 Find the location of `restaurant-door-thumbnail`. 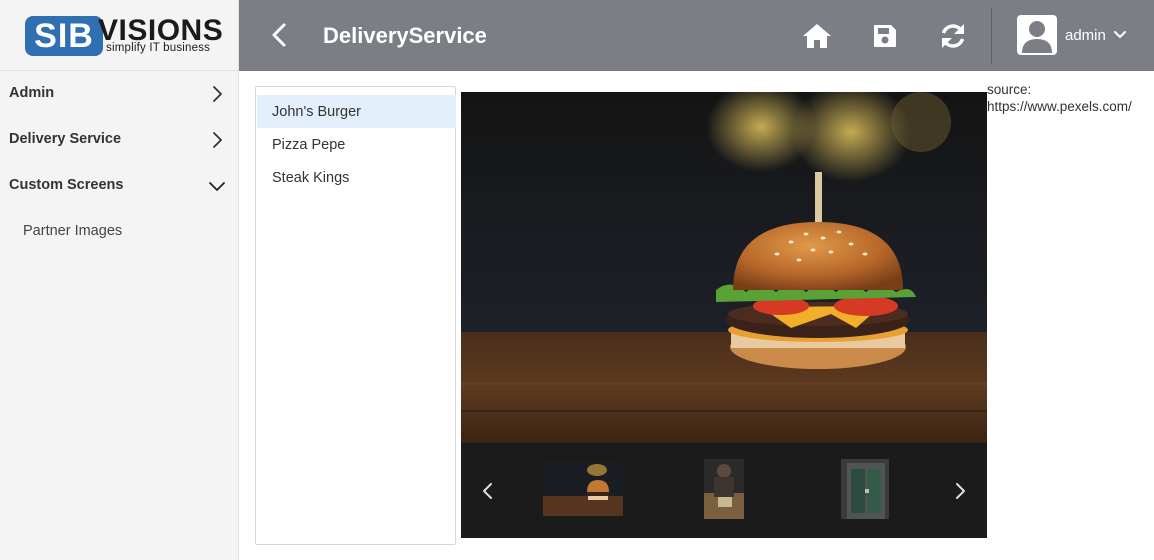

restaurant-door-thumbnail is located at coordinates (865, 489).